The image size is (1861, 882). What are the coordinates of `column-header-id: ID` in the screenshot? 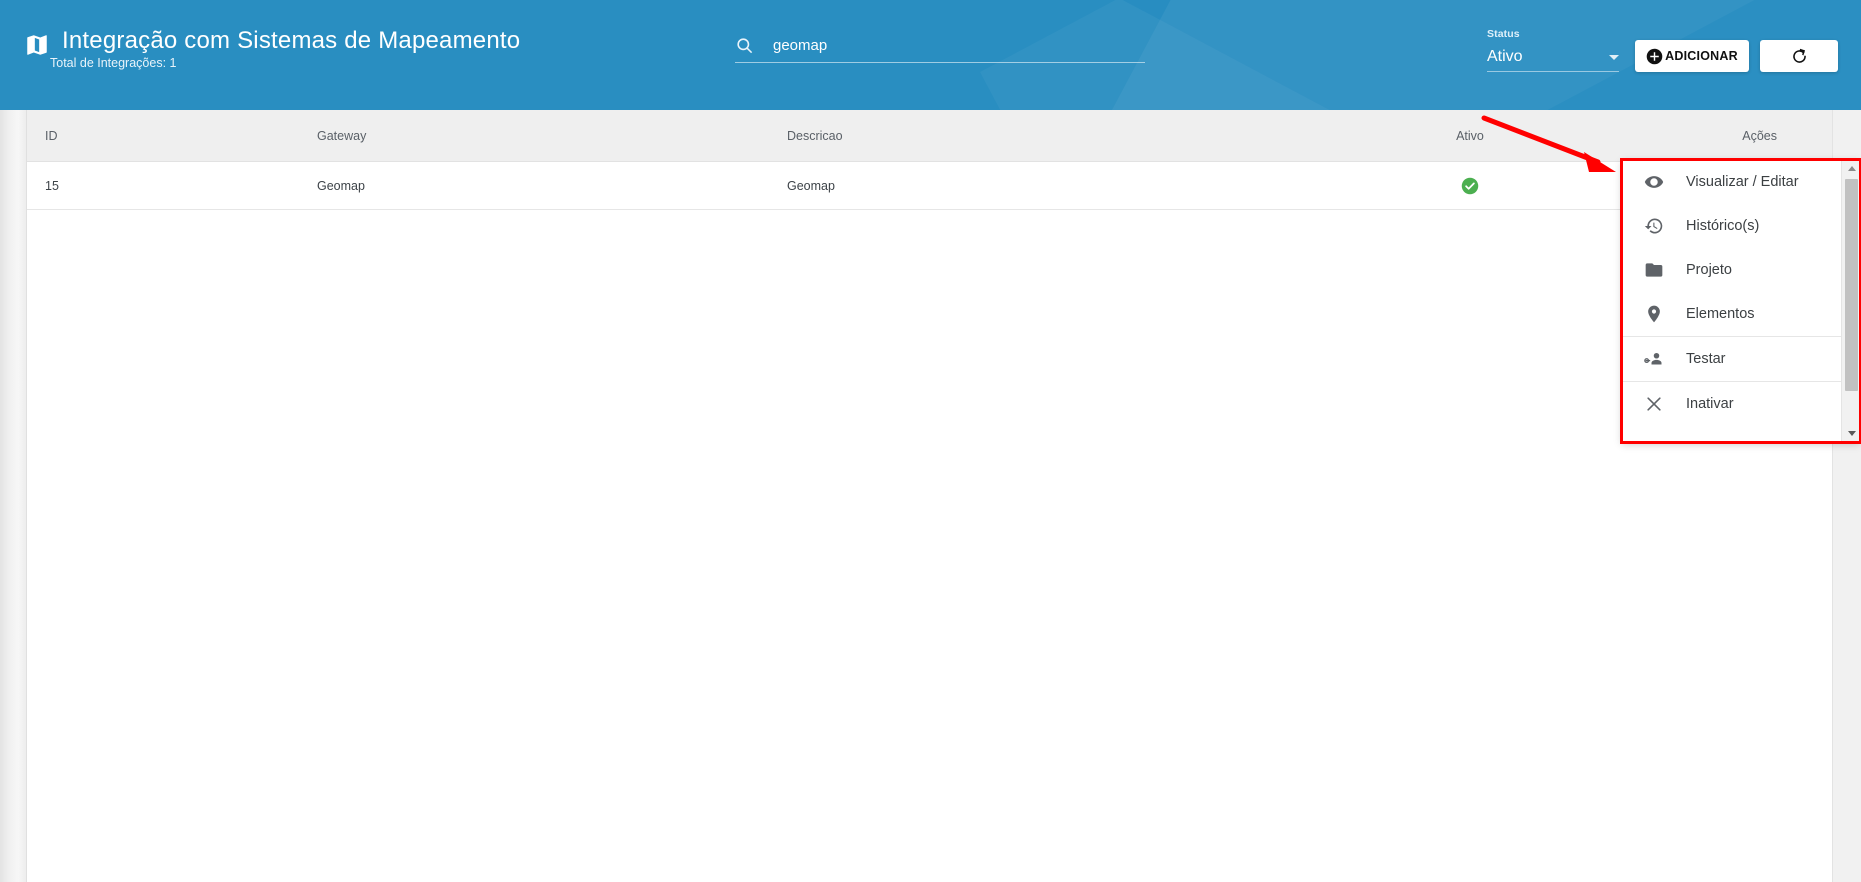 It's located at (51, 135).